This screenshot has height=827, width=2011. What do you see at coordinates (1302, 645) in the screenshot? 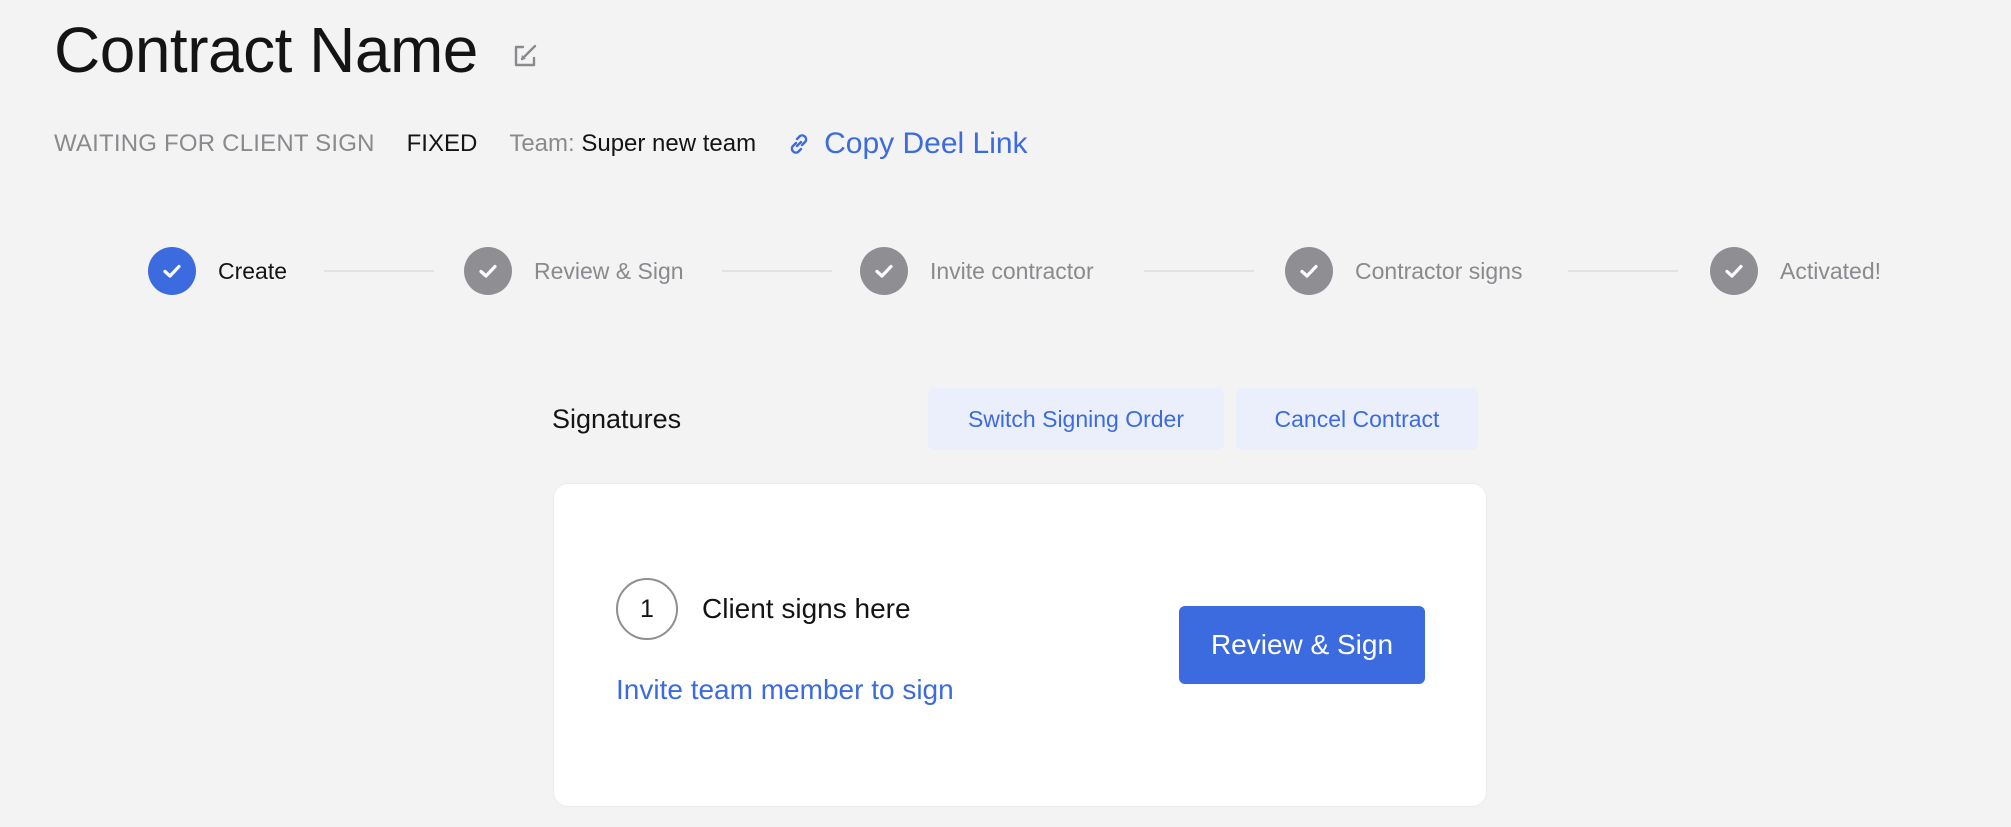
I see `review-sign-button: Review & Sign` at bounding box center [1302, 645].